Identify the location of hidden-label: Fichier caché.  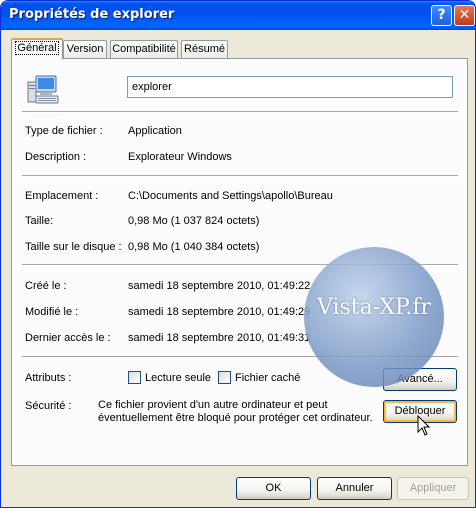
(268, 377).